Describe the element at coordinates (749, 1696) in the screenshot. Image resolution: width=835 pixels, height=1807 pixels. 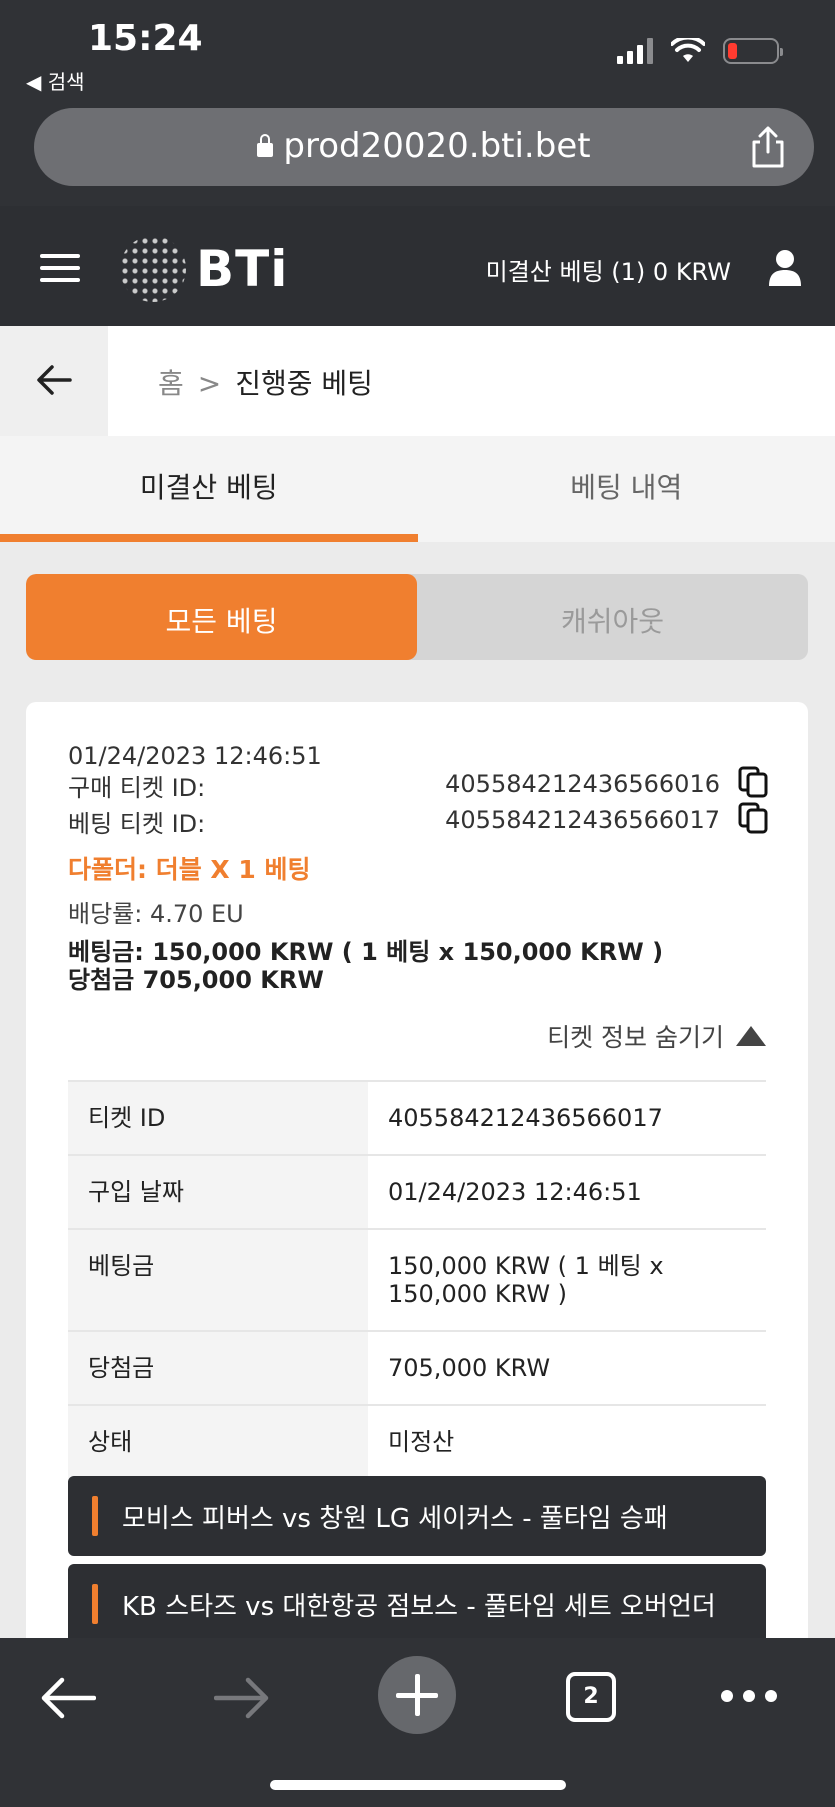
I see `more-options-icon` at that location.